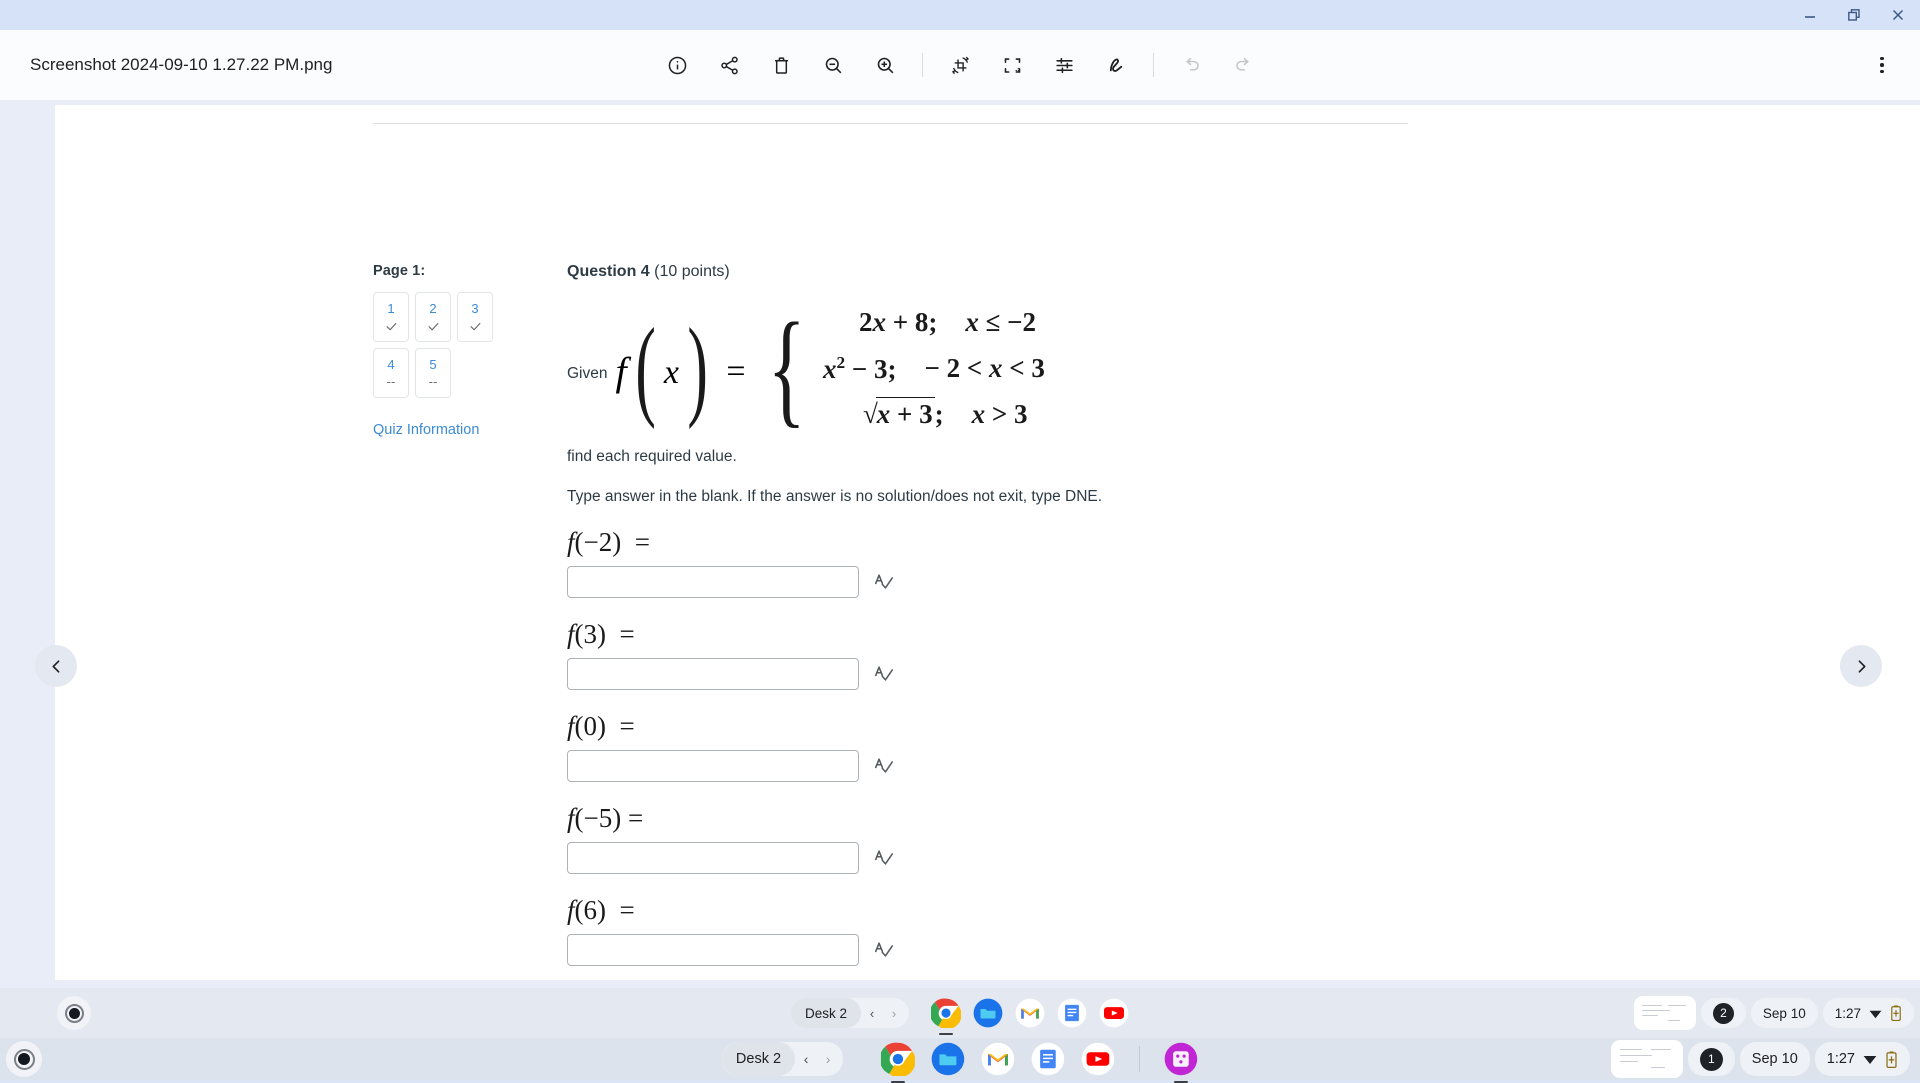 This screenshot has width=1920, height=1083. I want to click on date-label-upper: Sep 10, so click(1784, 1013).